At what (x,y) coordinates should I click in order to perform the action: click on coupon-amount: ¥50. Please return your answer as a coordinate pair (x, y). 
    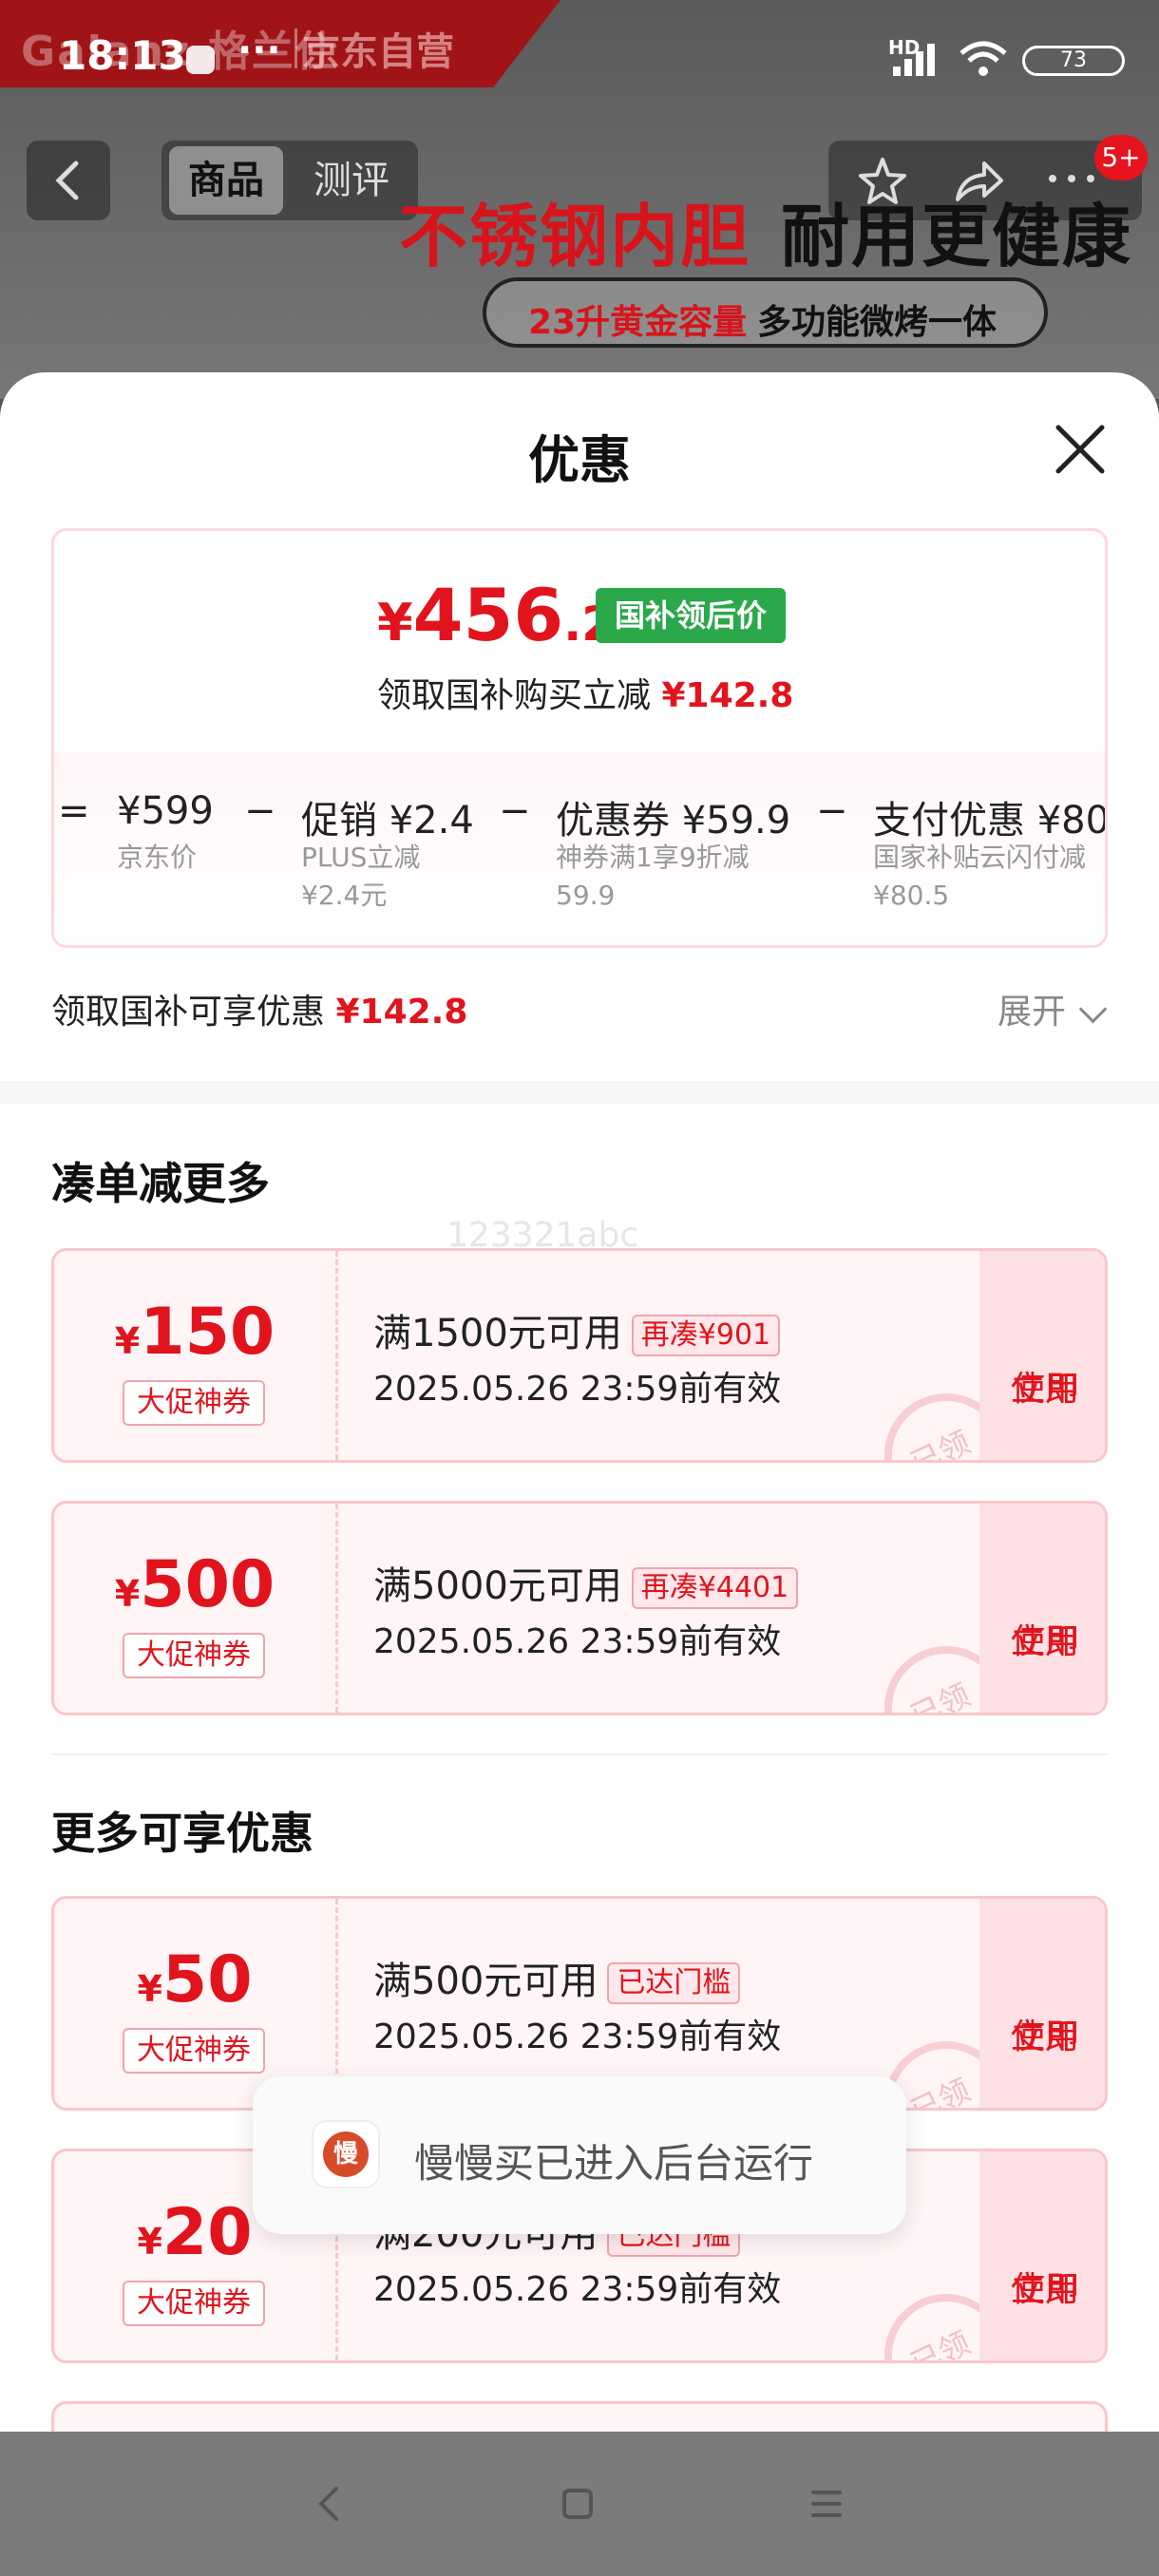
    Looking at the image, I should click on (194, 1979).